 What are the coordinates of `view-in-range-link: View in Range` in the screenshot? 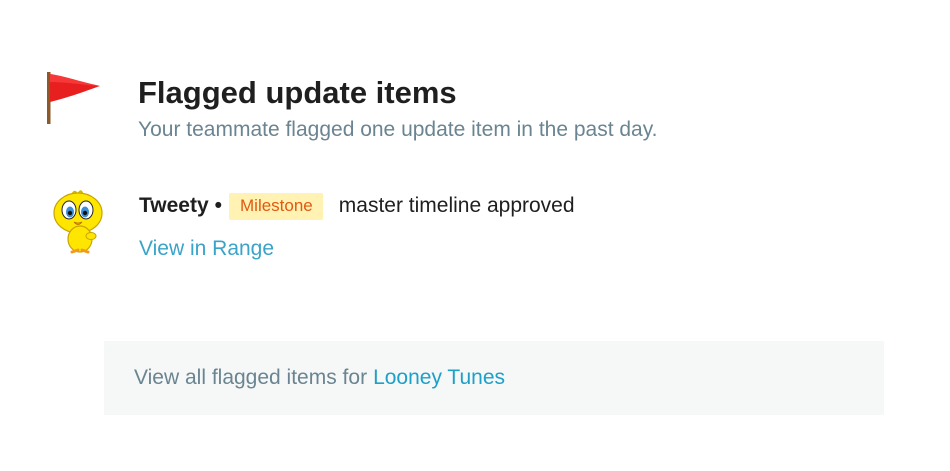 It's located at (206, 249).